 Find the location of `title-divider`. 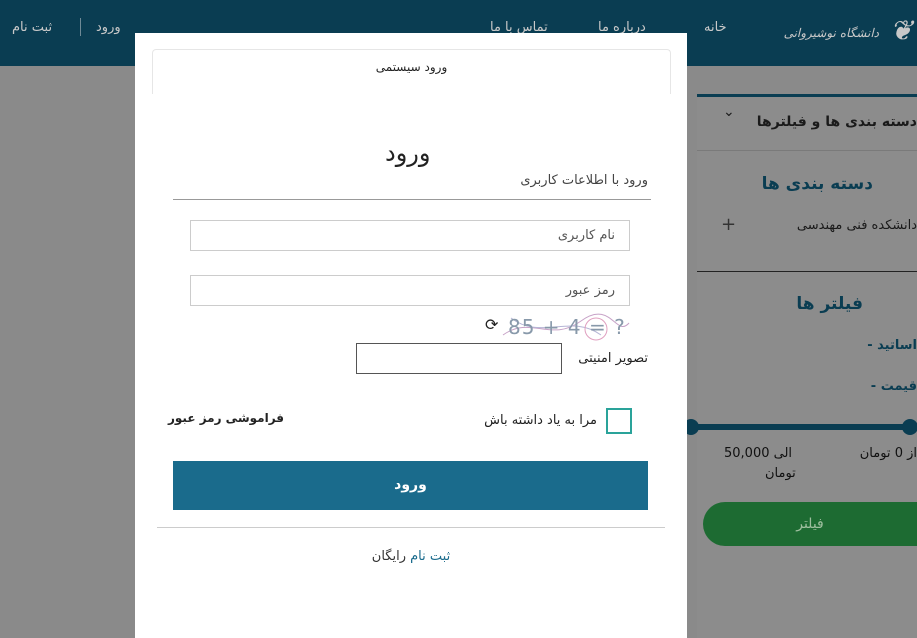

title-divider is located at coordinates (412, 199).